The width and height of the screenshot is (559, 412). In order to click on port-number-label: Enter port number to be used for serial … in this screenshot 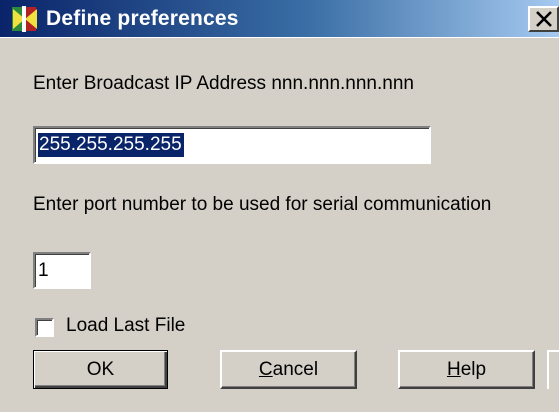, I will do `click(262, 204)`.